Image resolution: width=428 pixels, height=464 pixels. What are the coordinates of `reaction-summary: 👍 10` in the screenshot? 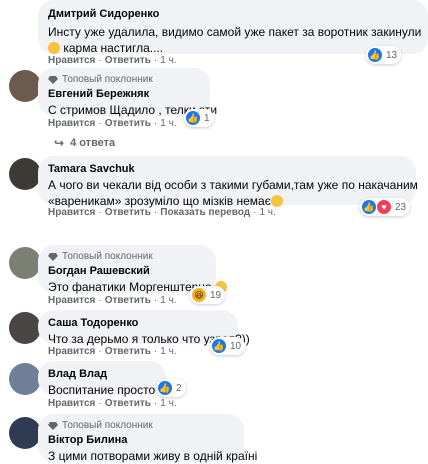 It's located at (228, 346).